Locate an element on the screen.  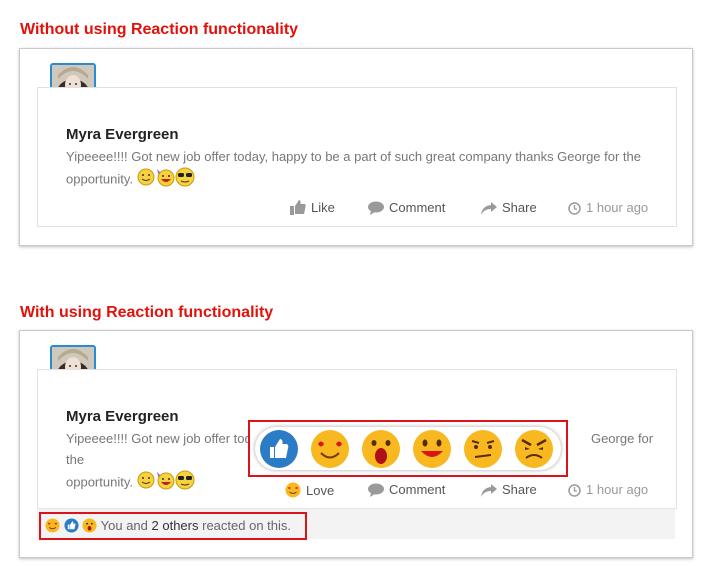
post-text-line1: Yipeeee!!!! Got new job offer toda is located at coordinates (162, 438).